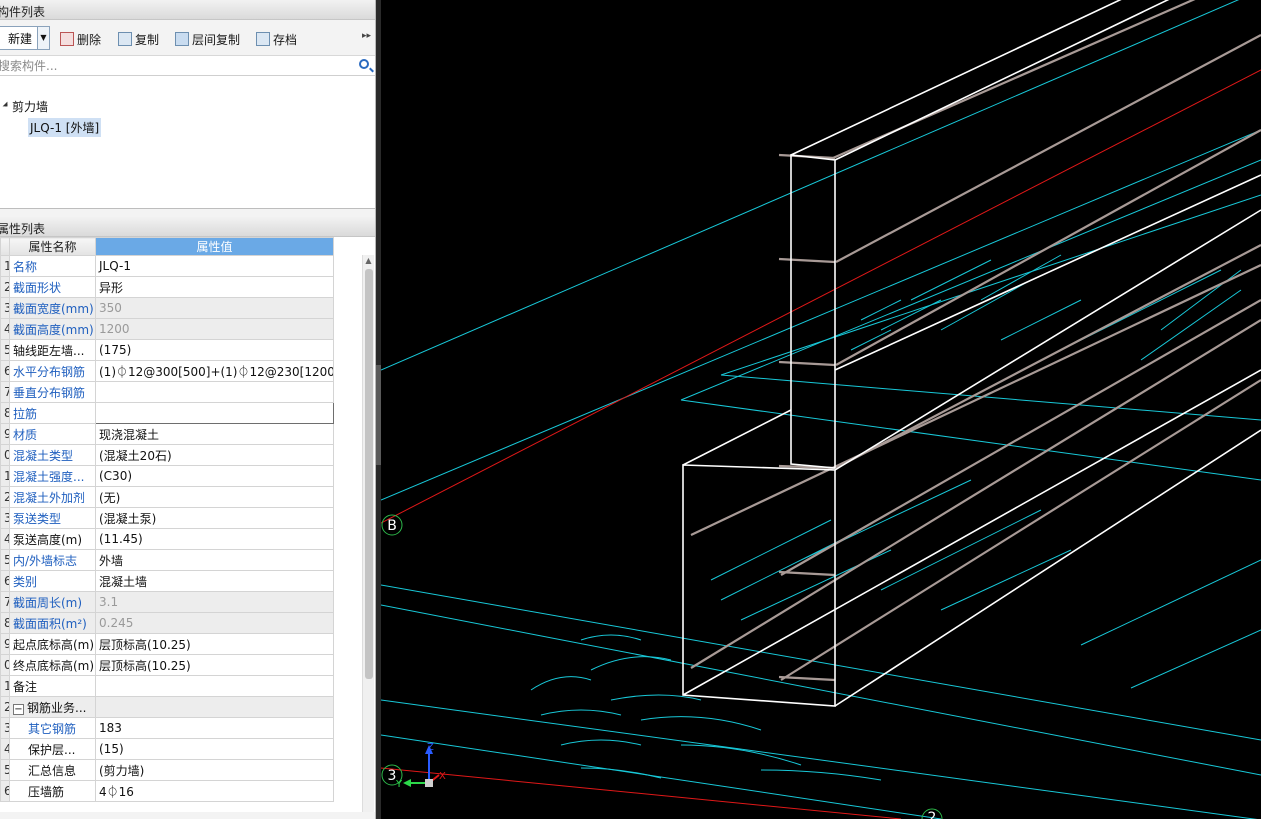 The height and width of the screenshot is (819, 1261). I want to click on component-search, so click(187, 66).